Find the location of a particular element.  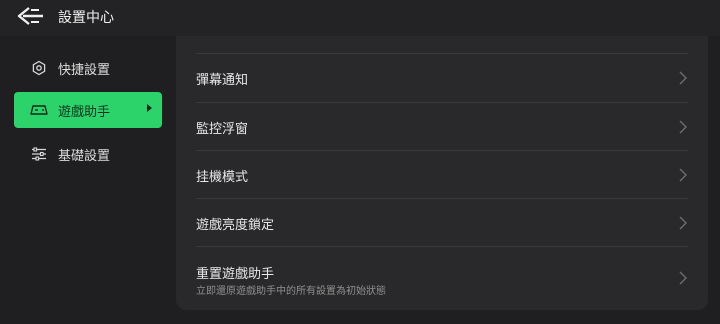

sidebar-item-quick-settings: 快捷設置 is located at coordinates (88, 68).